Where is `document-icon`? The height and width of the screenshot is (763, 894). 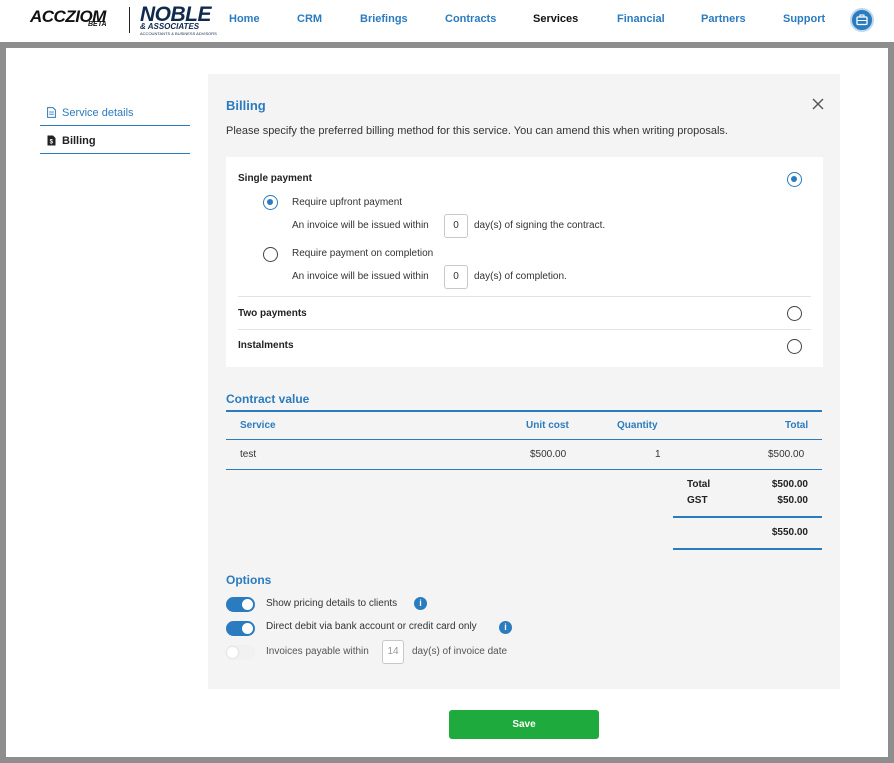 document-icon is located at coordinates (51, 112).